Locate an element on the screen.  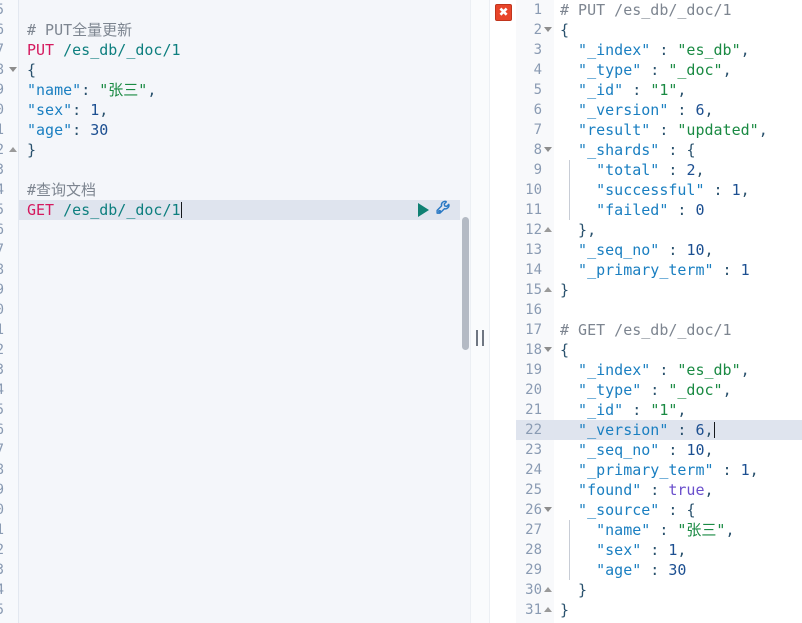
gutter-line: 30 is located at coordinates (9, 510).